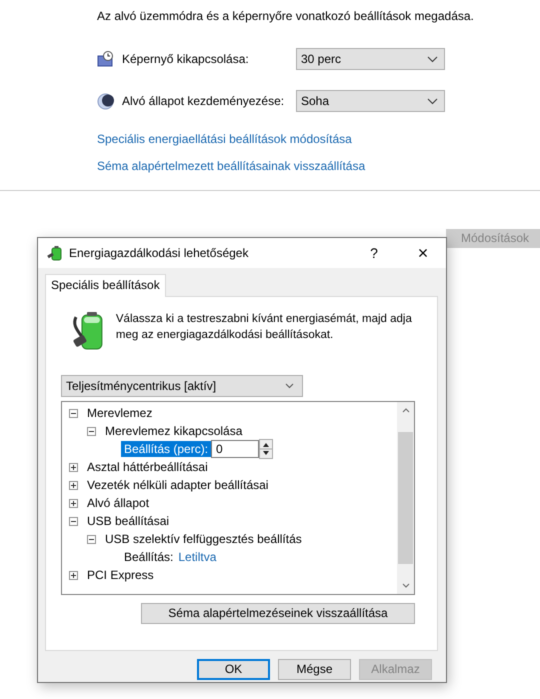 Image resolution: width=540 pixels, height=699 pixels. I want to click on instruction-text: Válassza ki a testreszabni kívánt energiasémát, majd adja meg az energiagazdálkodási beállításokat., so click(264, 327).